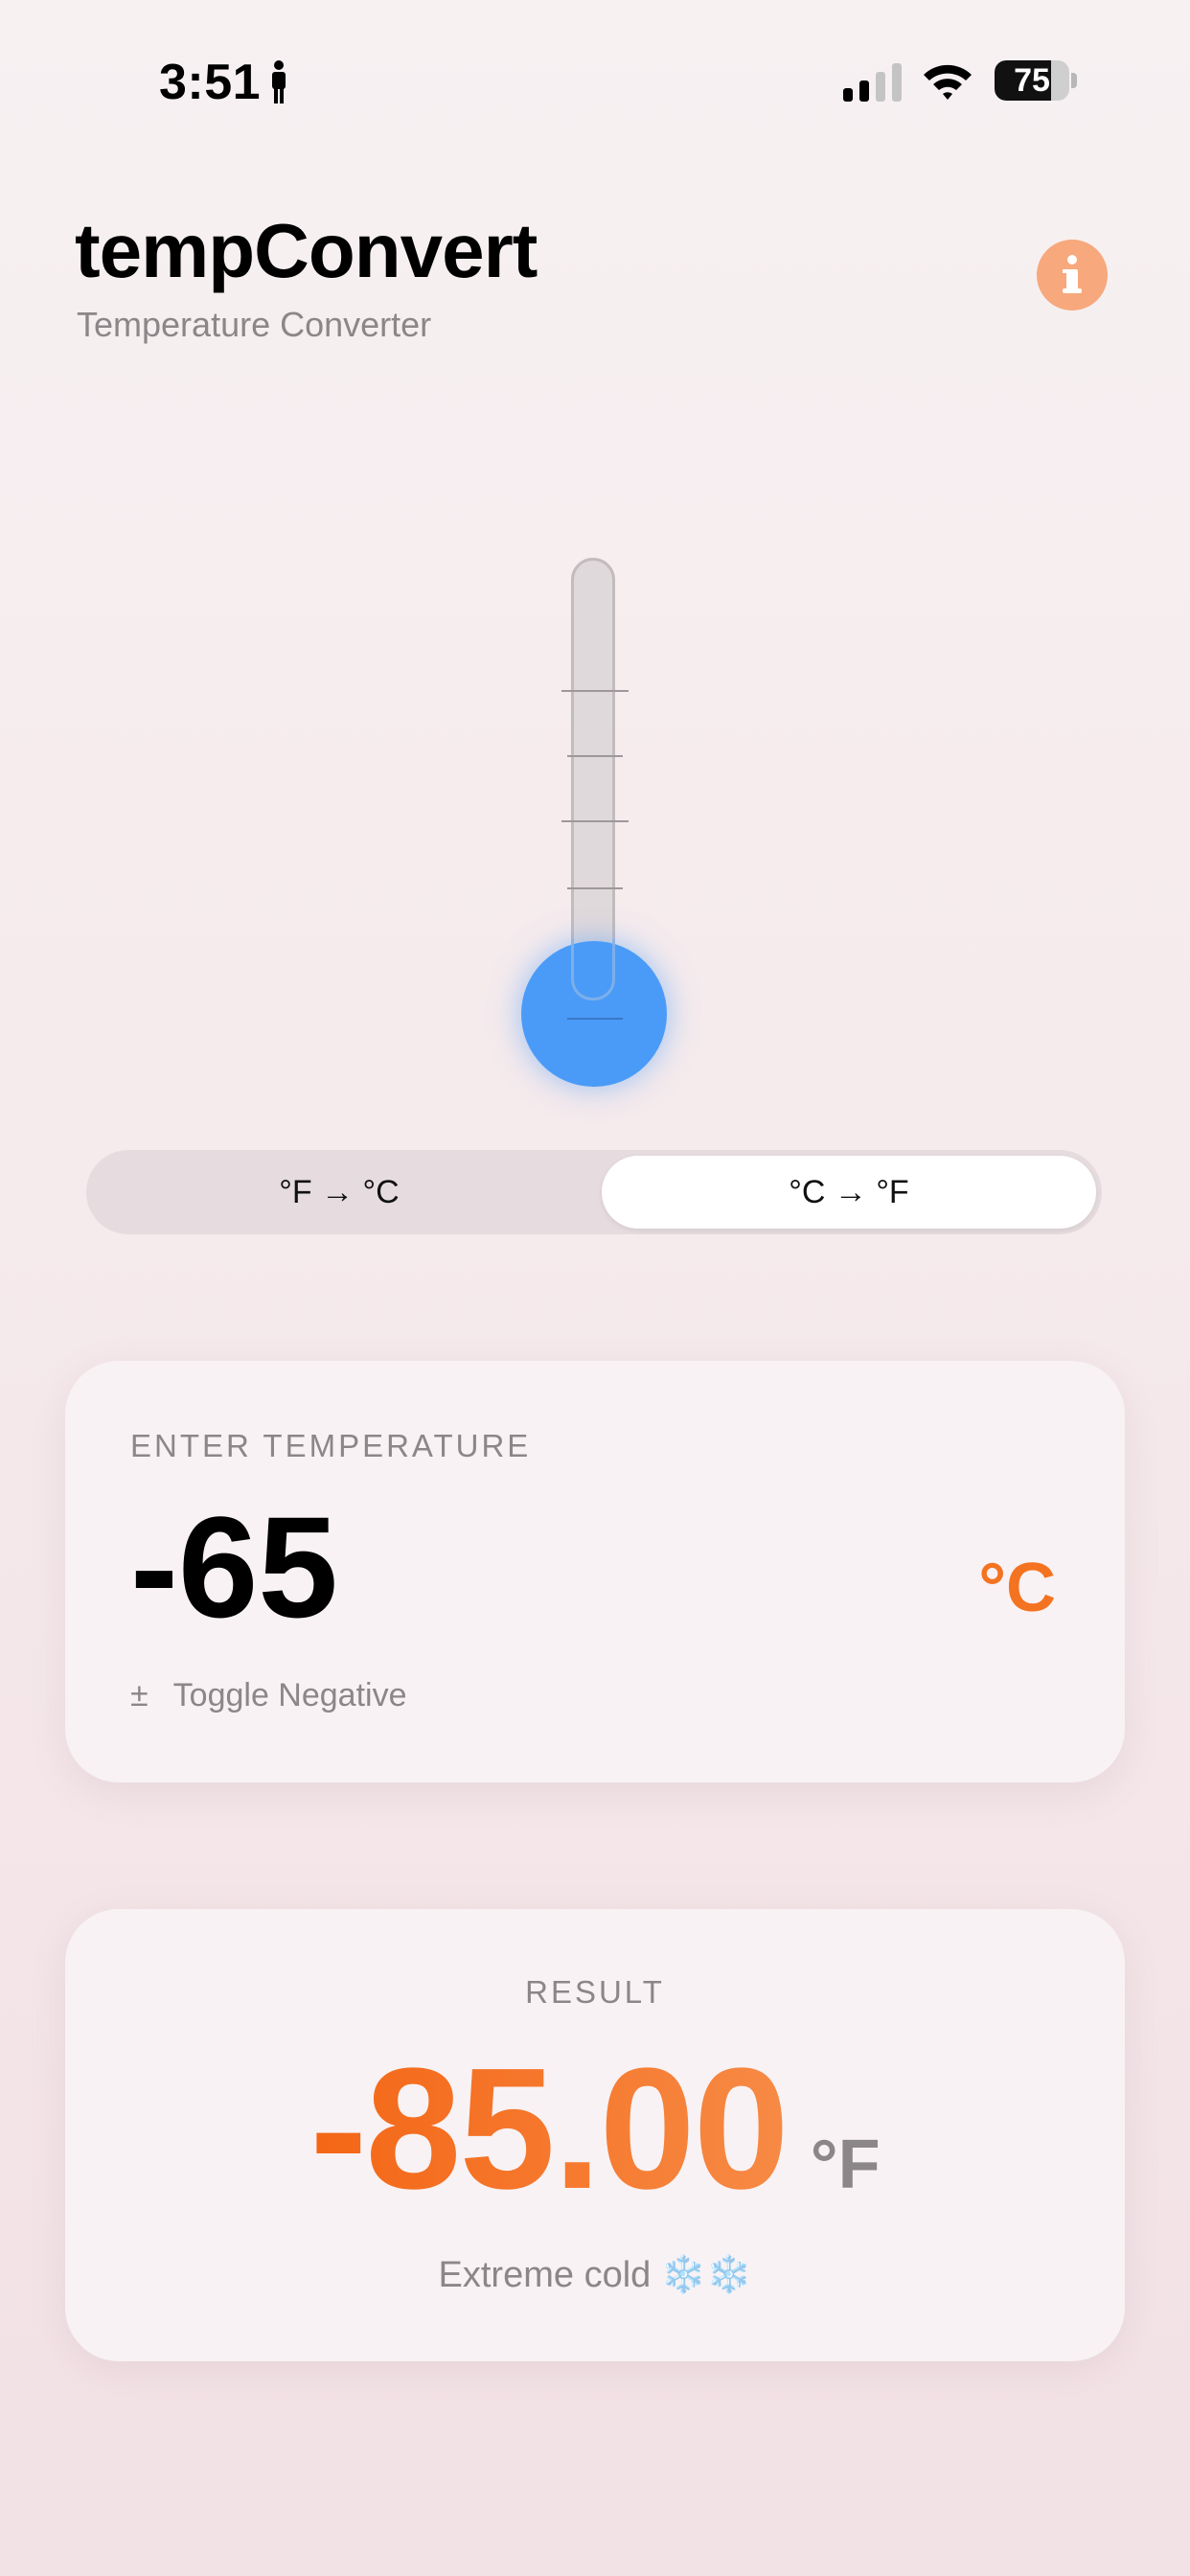  What do you see at coordinates (210, 82) in the screenshot?
I see `status-time: 3:51` at bounding box center [210, 82].